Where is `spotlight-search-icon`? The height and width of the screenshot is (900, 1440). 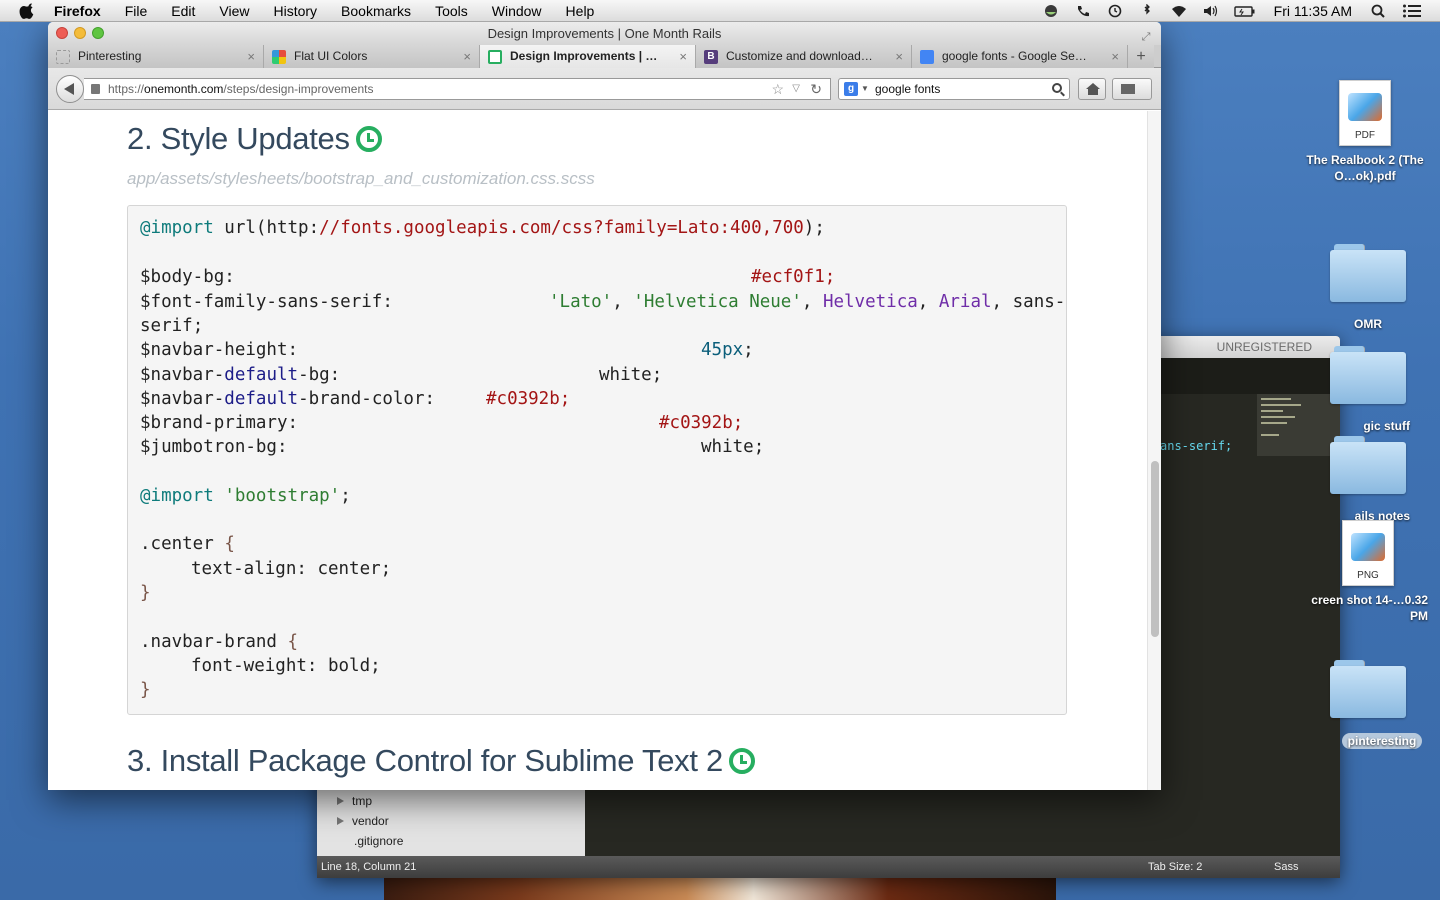 spotlight-search-icon is located at coordinates (1379, 11).